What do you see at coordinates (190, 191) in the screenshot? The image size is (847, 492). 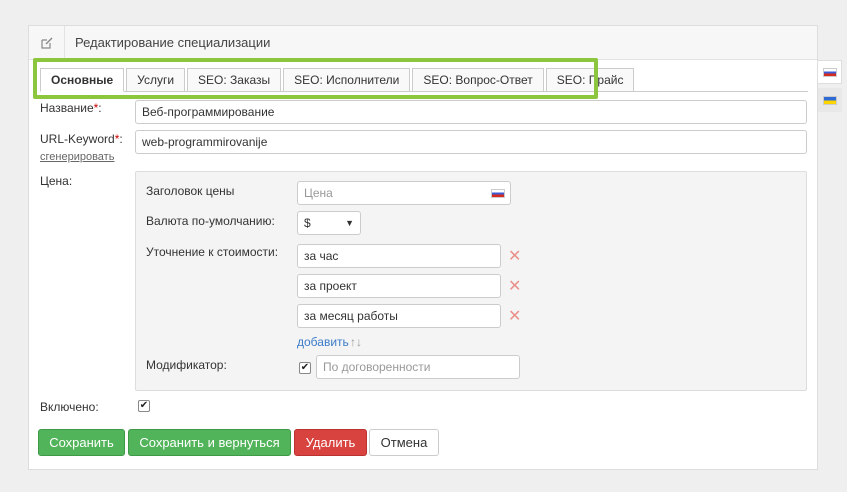 I see `price-title-label: Заголовок цены` at bounding box center [190, 191].